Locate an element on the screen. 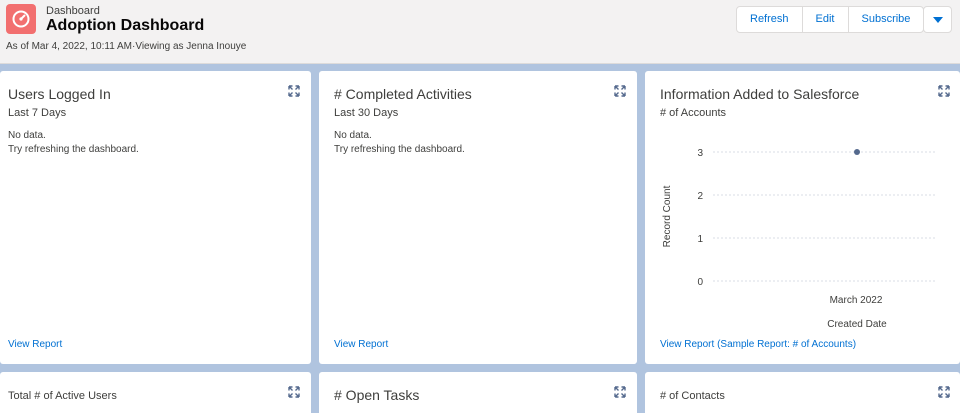 This screenshot has width=960, height=413. dashboard-gauge-icon is located at coordinates (21, 19).